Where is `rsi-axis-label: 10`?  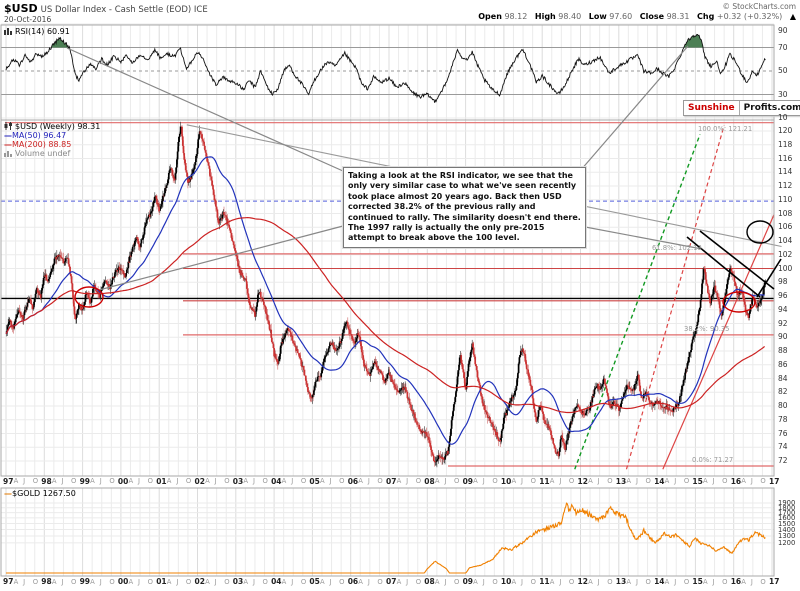 rsi-axis-label: 10 is located at coordinates (783, 117).